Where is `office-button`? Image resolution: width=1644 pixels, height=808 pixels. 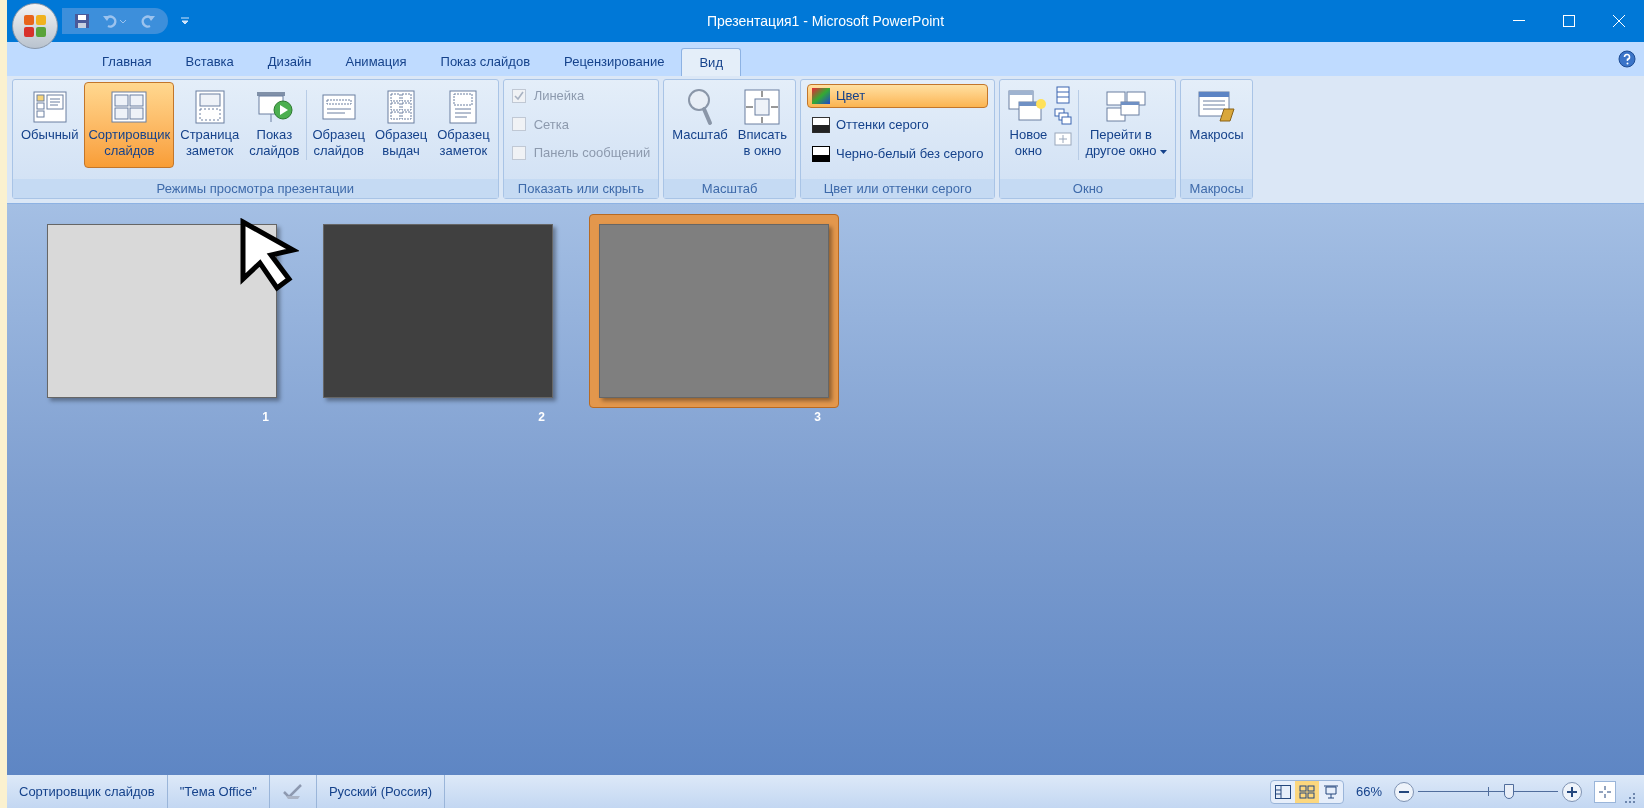 office-button is located at coordinates (35, 26).